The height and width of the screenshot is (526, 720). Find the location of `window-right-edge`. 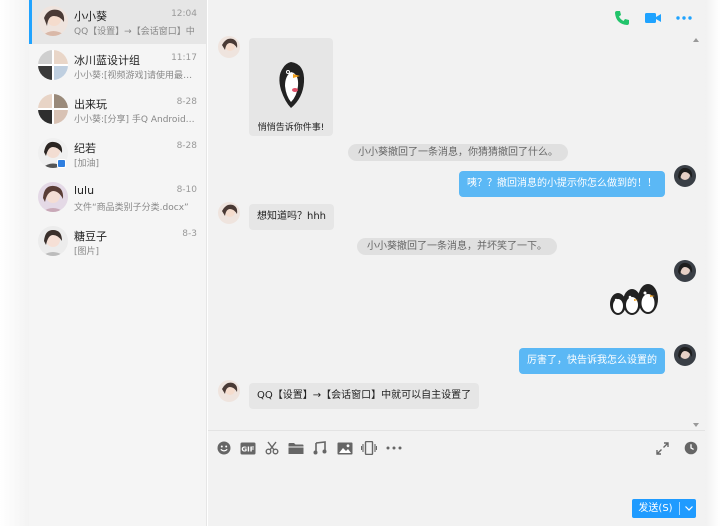

window-right-edge is located at coordinates (712, 263).